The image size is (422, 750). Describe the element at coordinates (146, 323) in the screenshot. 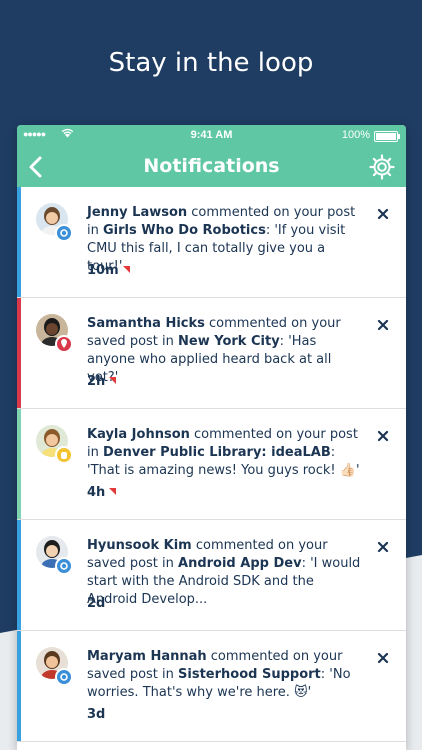

I see `commenter-name: Samantha Hicks` at that location.